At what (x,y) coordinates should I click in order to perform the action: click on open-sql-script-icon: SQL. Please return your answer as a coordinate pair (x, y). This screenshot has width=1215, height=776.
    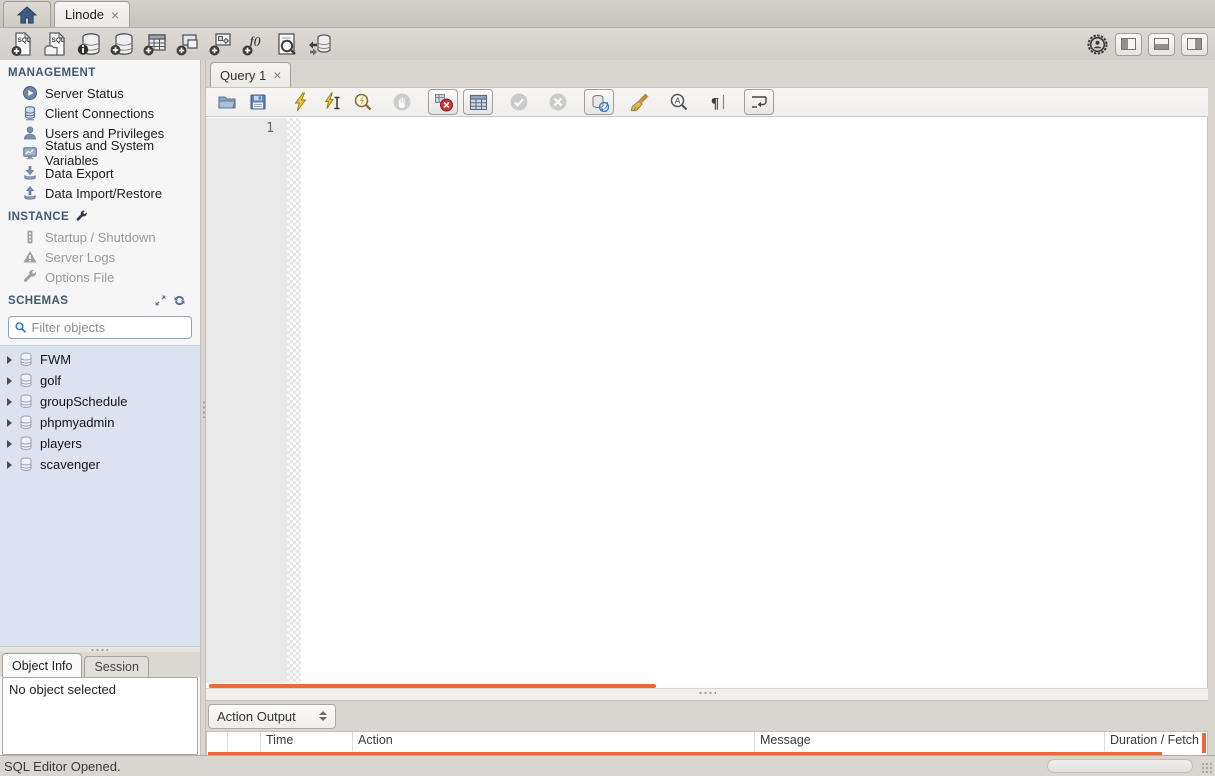
    Looking at the image, I should click on (54, 43).